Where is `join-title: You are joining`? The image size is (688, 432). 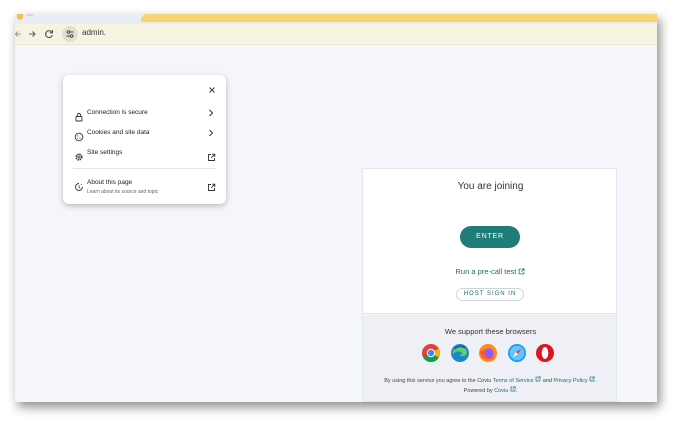
join-title: You are joining is located at coordinates (490, 186).